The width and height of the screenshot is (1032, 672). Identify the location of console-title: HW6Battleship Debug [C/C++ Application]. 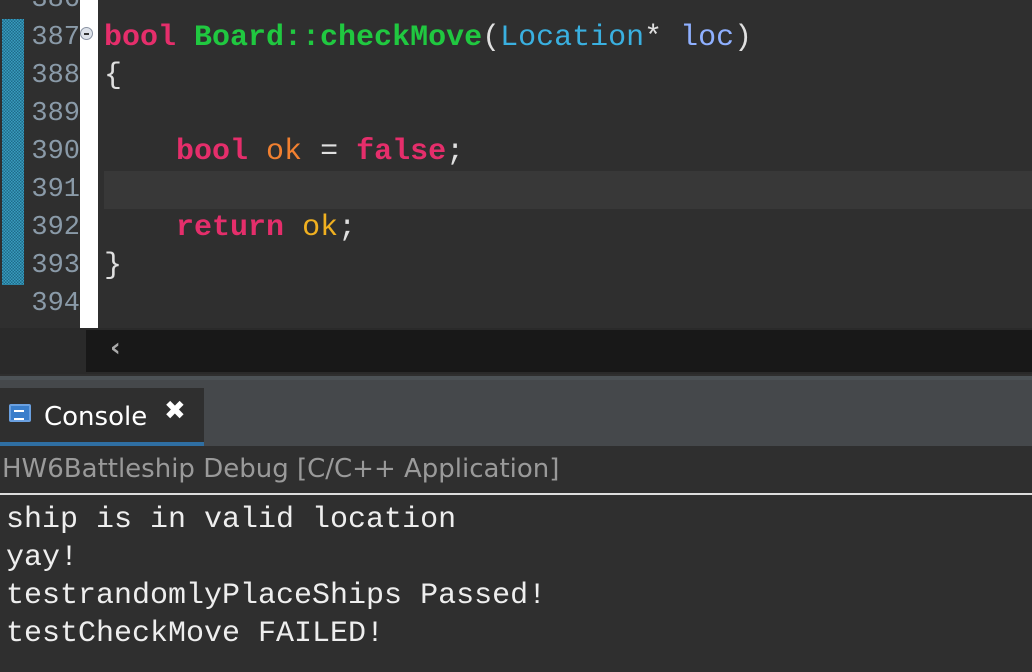
(281, 469).